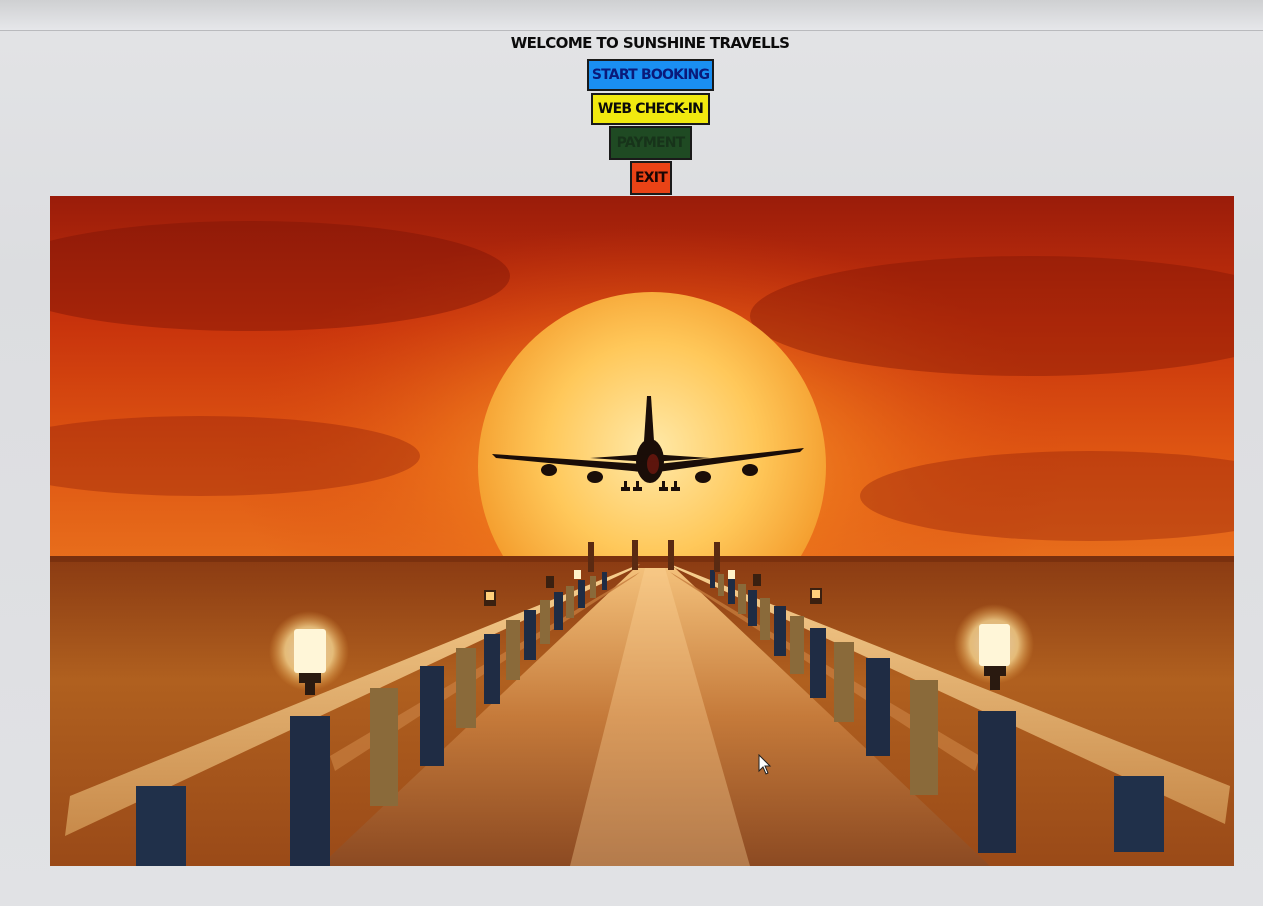  I want to click on web-check-in-button: WEB CHECK-IN, so click(650, 109).